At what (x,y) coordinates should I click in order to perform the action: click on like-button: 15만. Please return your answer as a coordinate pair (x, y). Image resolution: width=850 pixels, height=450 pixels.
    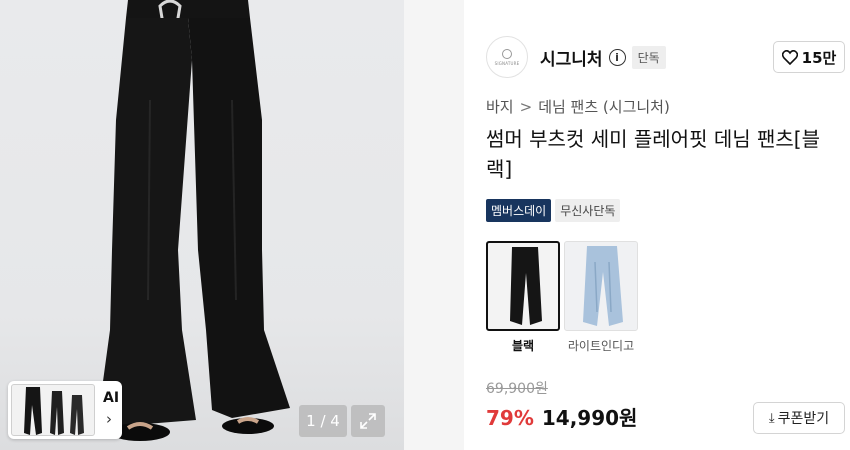
    Looking at the image, I should click on (809, 57).